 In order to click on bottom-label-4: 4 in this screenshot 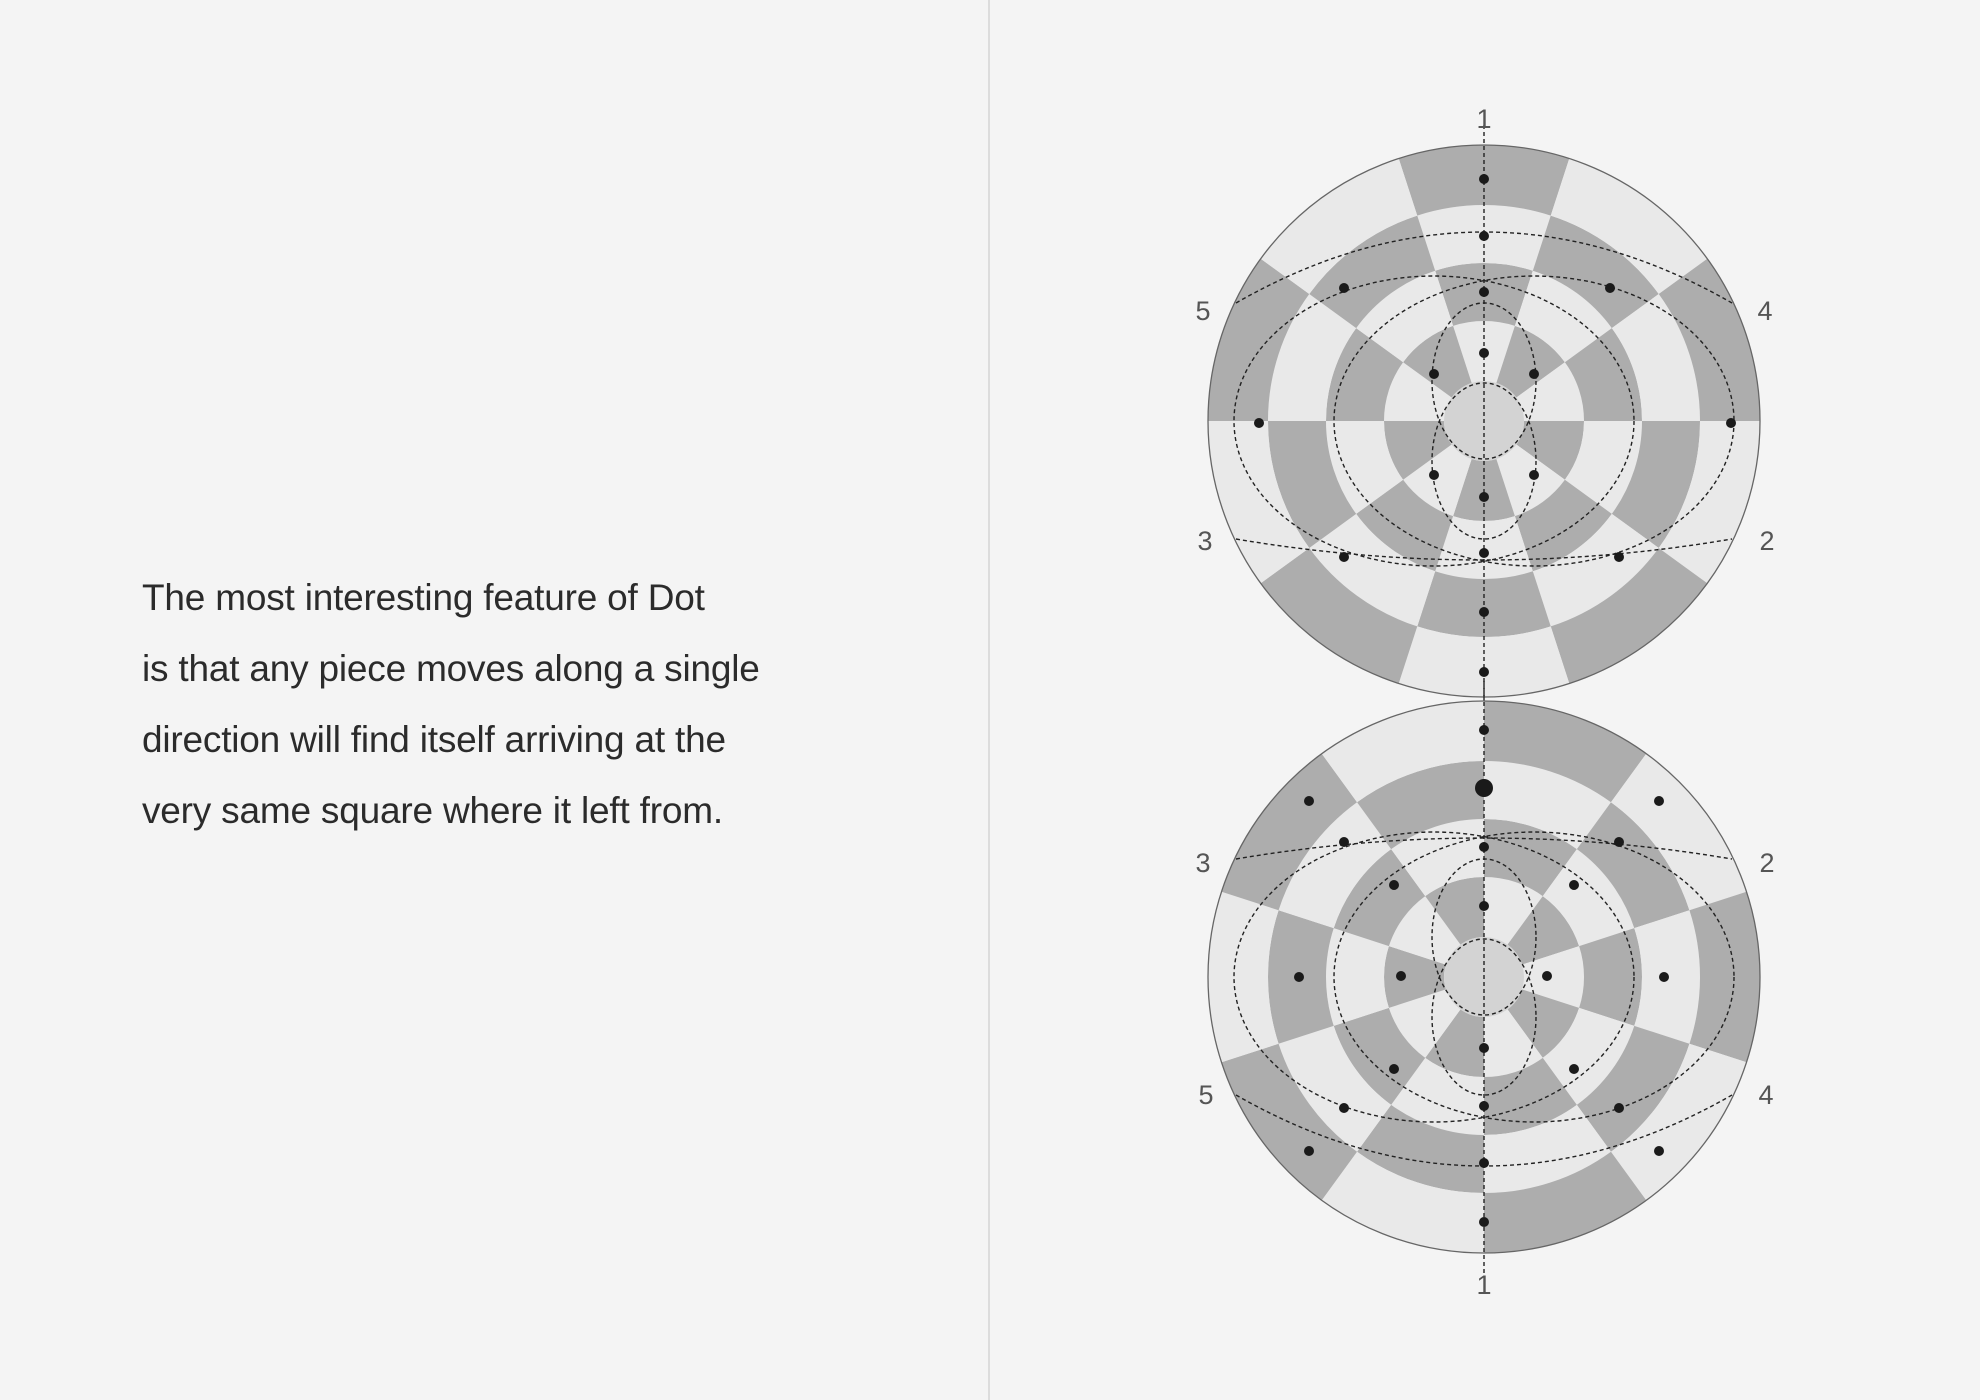, I will do `click(1765, 1095)`.